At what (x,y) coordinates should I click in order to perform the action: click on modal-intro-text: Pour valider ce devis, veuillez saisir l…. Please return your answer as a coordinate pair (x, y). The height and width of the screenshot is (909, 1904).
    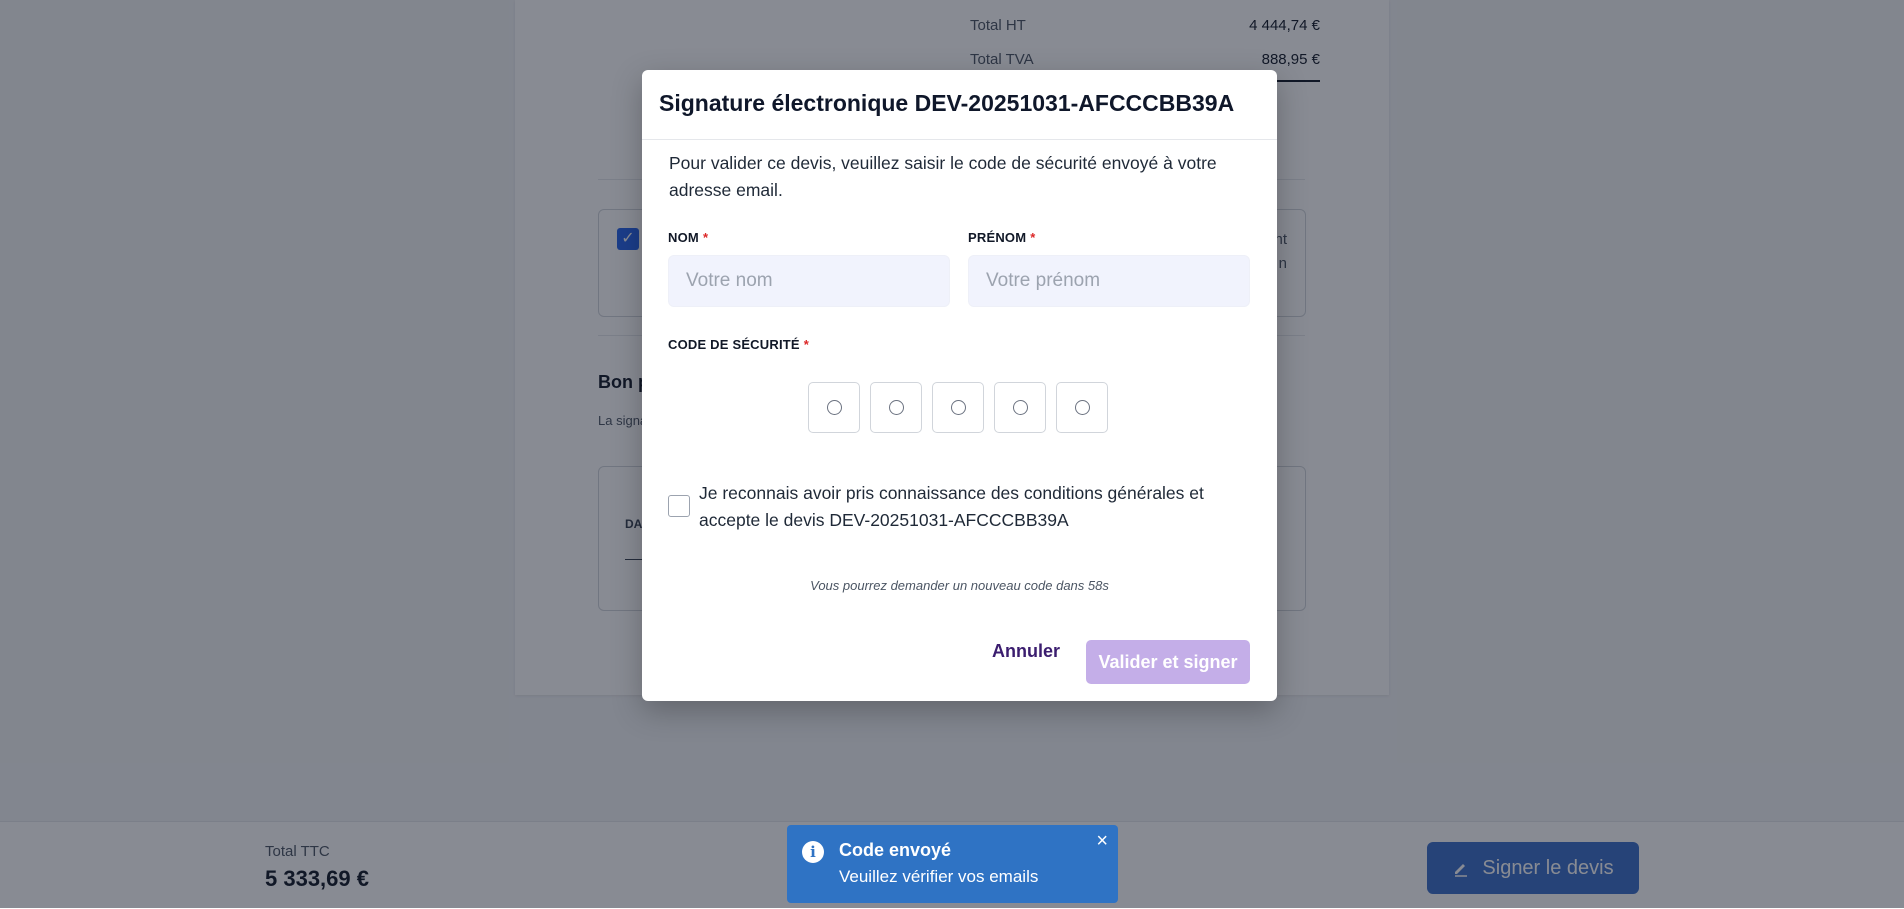
    Looking at the image, I should click on (943, 176).